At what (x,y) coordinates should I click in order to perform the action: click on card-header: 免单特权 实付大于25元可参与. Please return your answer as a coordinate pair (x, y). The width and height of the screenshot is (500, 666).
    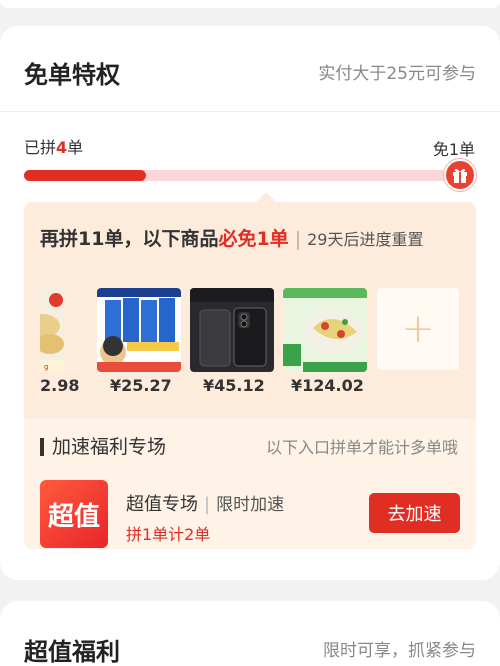
    Looking at the image, I should click on (250, 69).